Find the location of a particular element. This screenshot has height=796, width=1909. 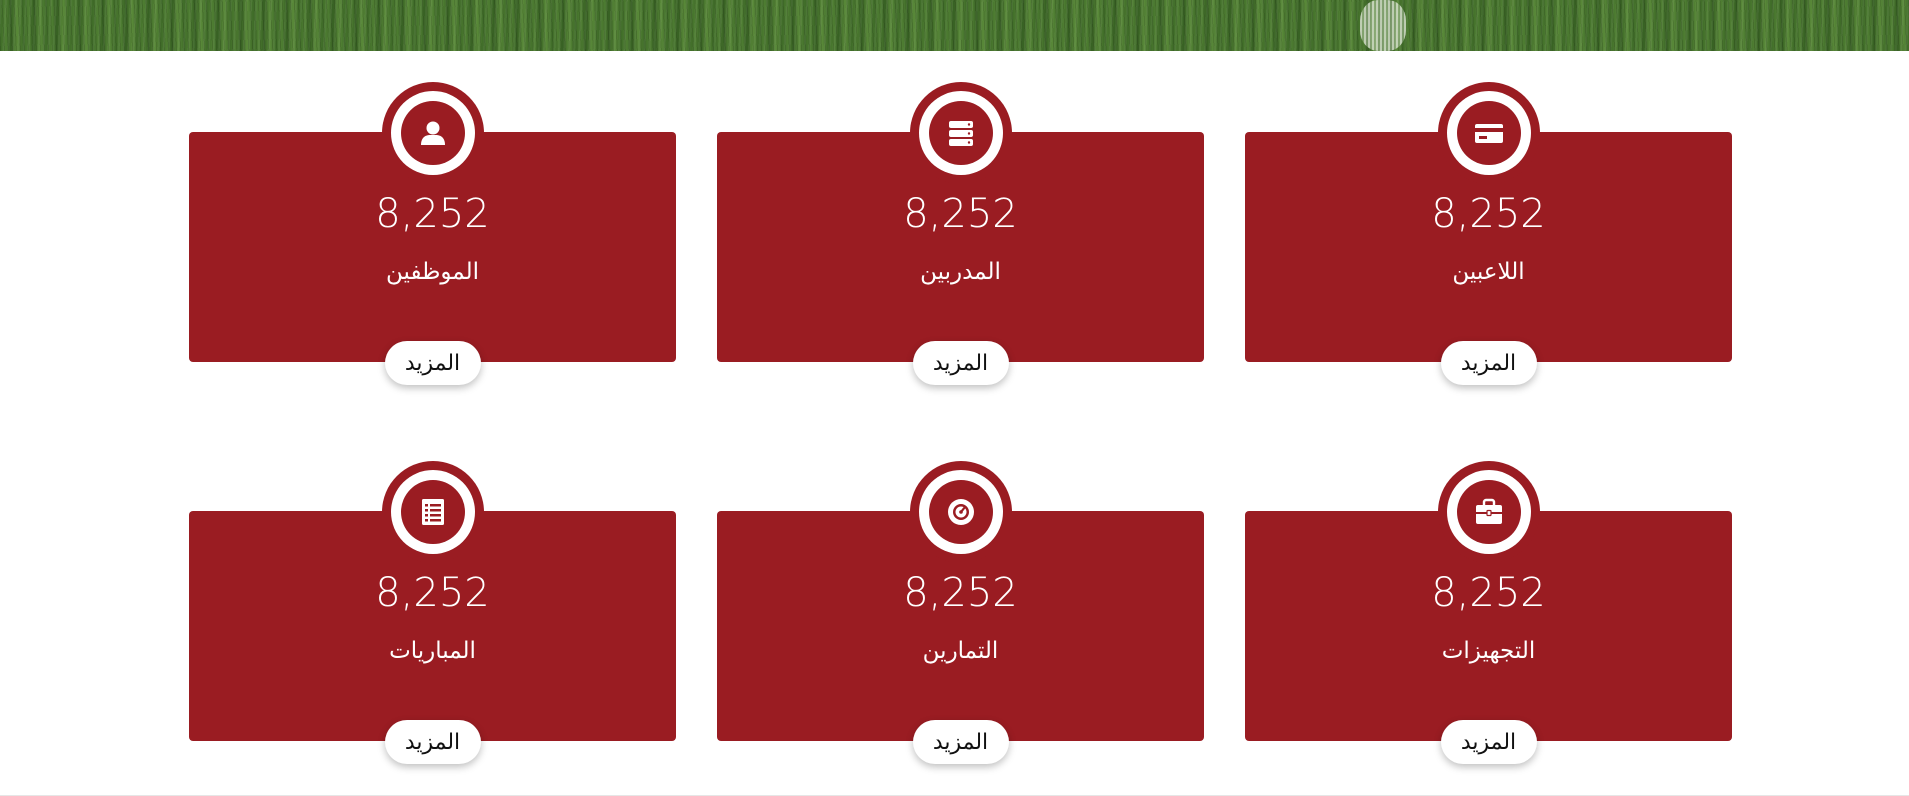

stat-label: التجهيزات is located at coordinates (1488, 650).